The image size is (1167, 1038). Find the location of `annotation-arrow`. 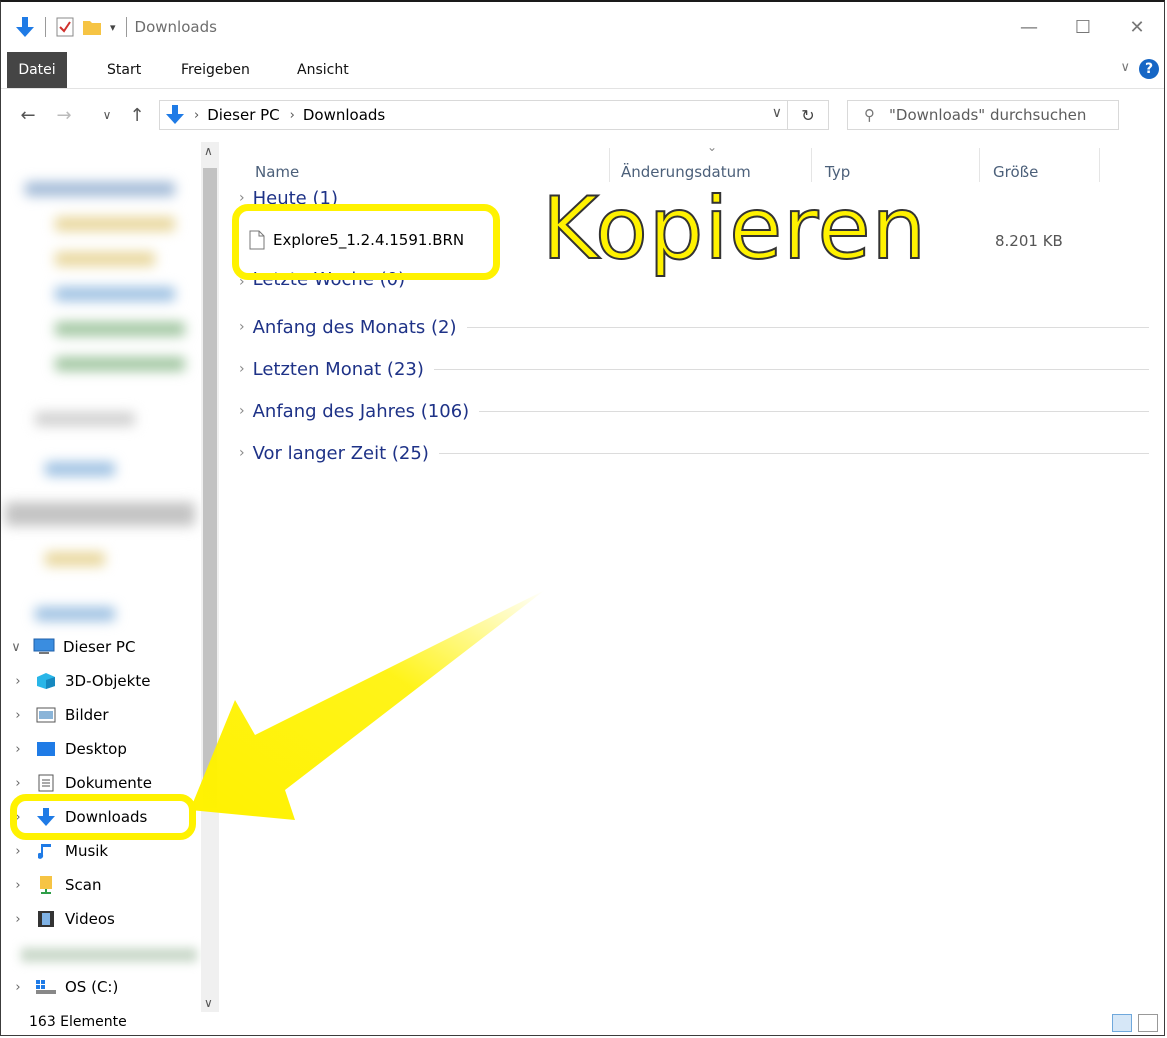

annotation-arrow is located at coordinates (367, 705).